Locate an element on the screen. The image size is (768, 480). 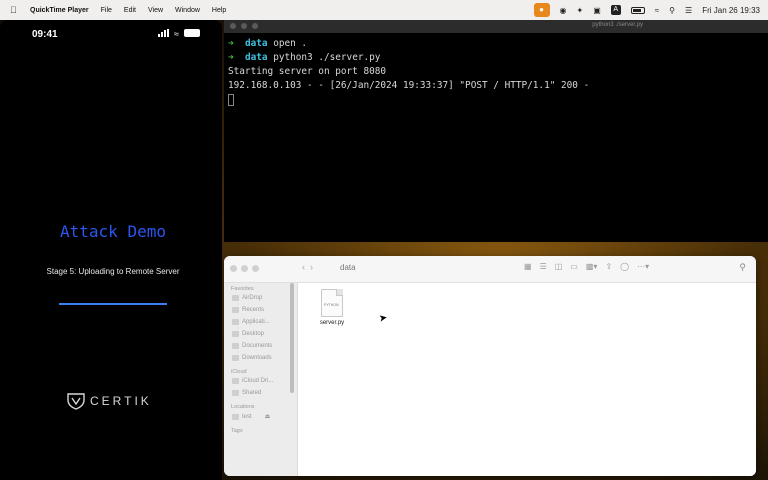
compass-icon: ✦ is located at coordinates (580, 10).